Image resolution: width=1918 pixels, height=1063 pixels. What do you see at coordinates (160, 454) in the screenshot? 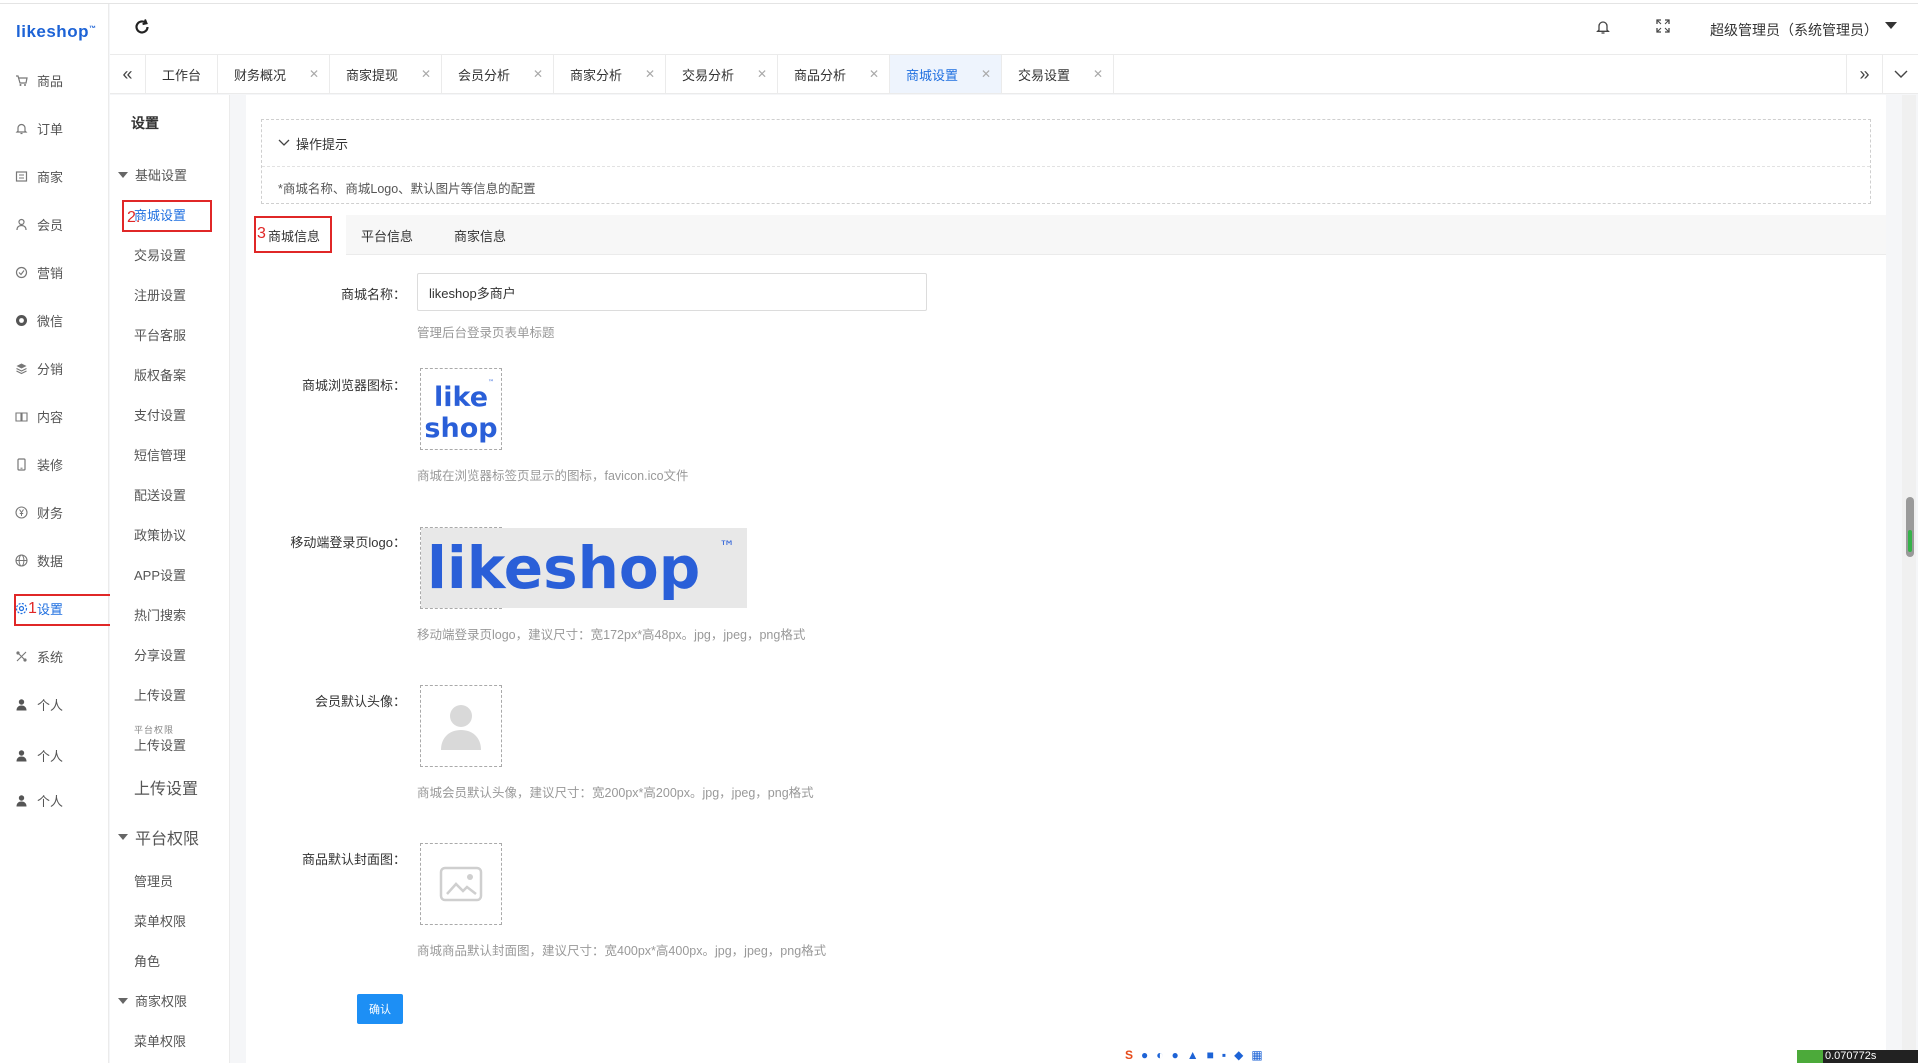
I see `submenu-item-sms: 短信管理` at bounding box center [160, 454].